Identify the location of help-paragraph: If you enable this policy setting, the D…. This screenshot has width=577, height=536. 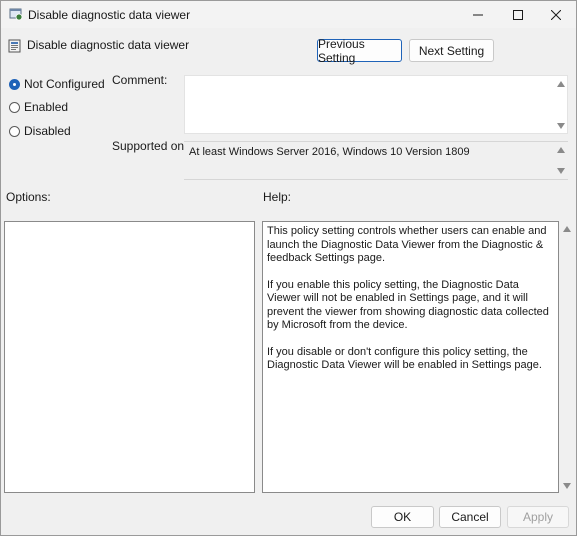
(408, 305).